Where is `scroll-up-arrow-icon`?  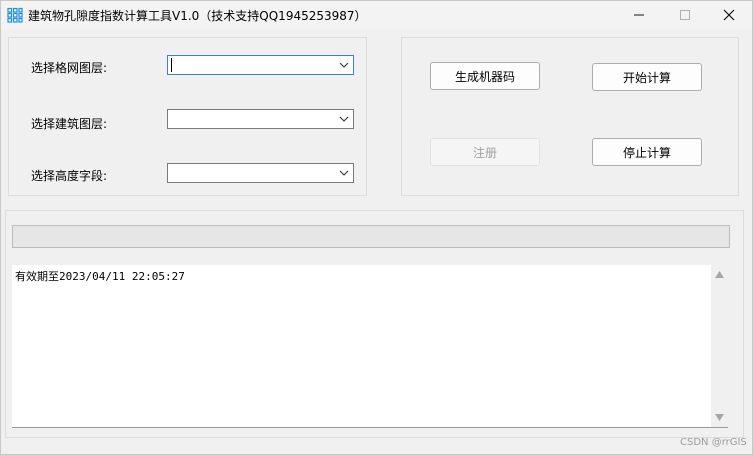
scroll-up-arrow-icon is located at coordinates (719, 274).